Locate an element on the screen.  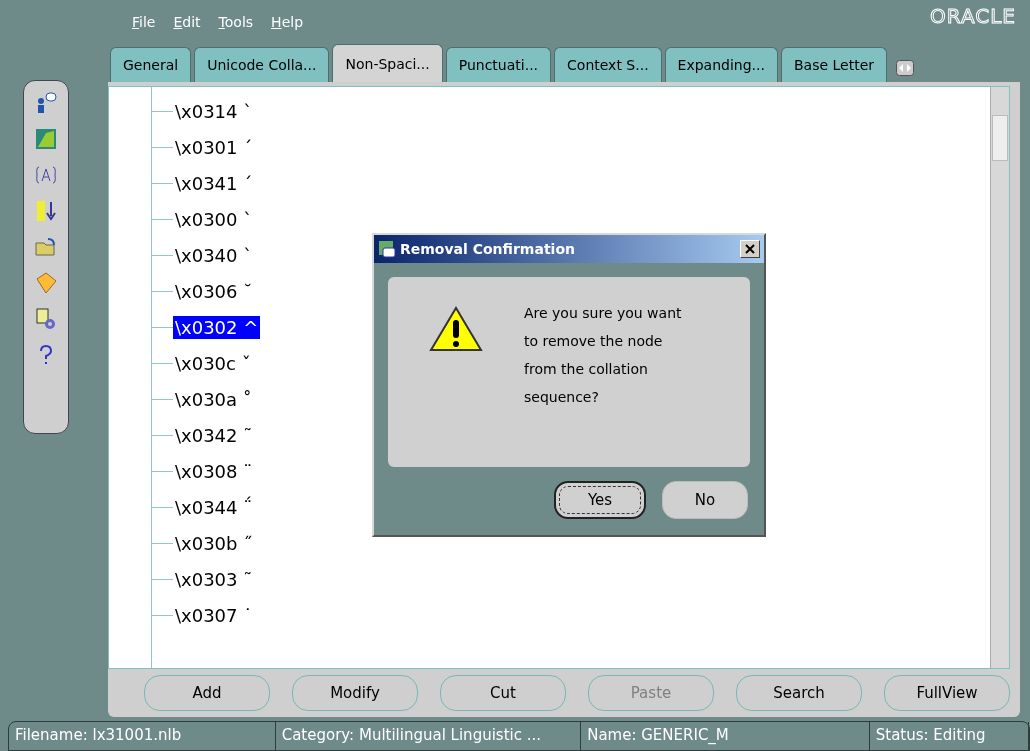
tree-node: \x0301 ´ is located at coordinates (214, 147).